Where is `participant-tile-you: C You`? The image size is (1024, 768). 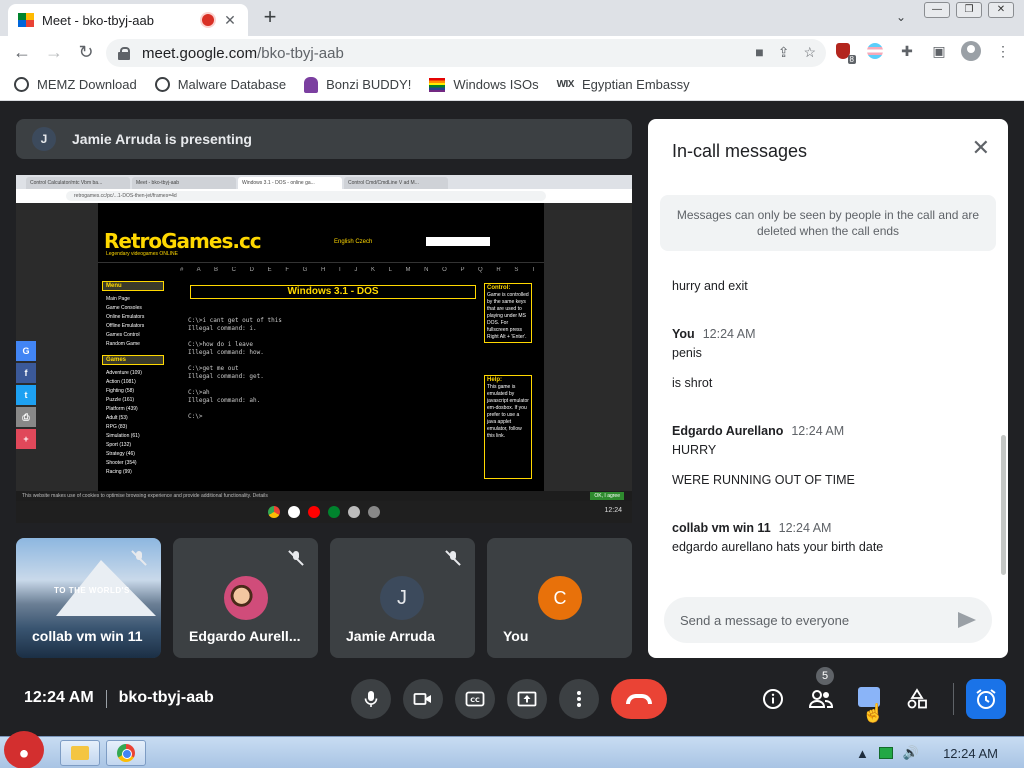
participant-tile-you: C You is located at coordinates (559, 598).